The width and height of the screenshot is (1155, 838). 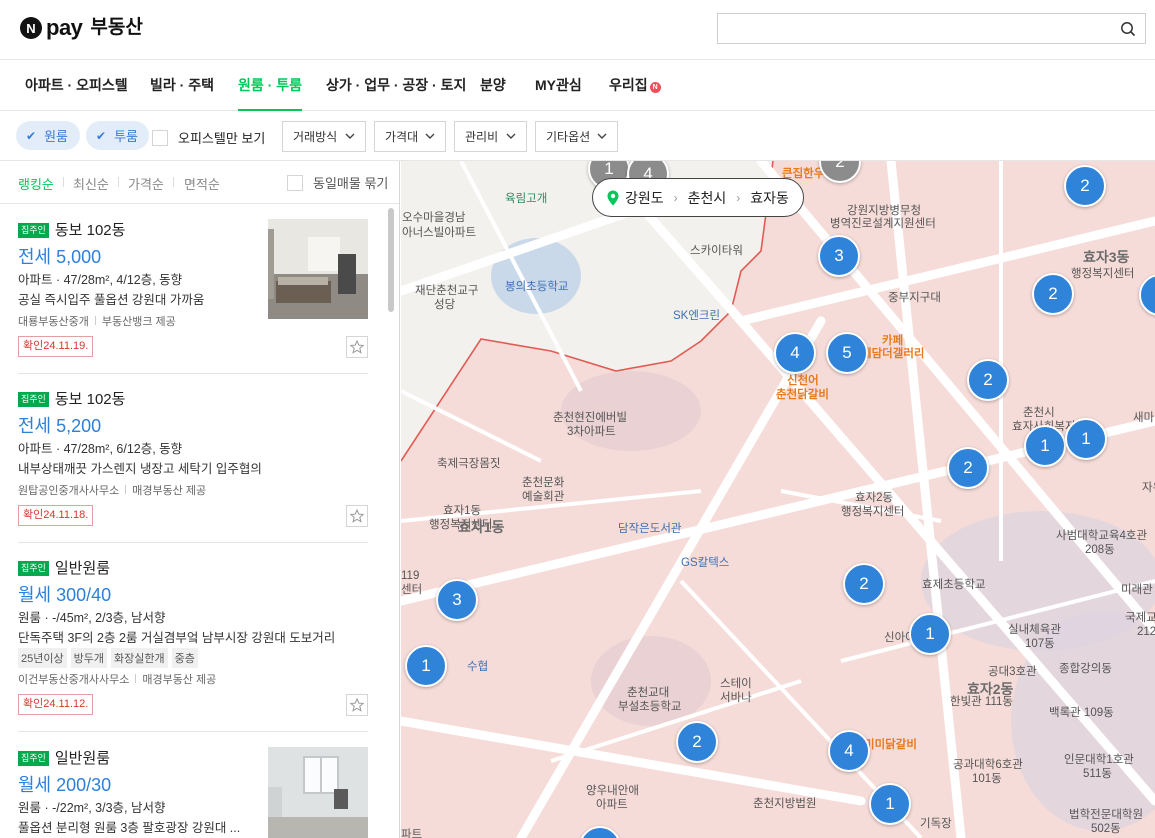 I want to click on poi-label: 자유, so click(x=1148, y=488).